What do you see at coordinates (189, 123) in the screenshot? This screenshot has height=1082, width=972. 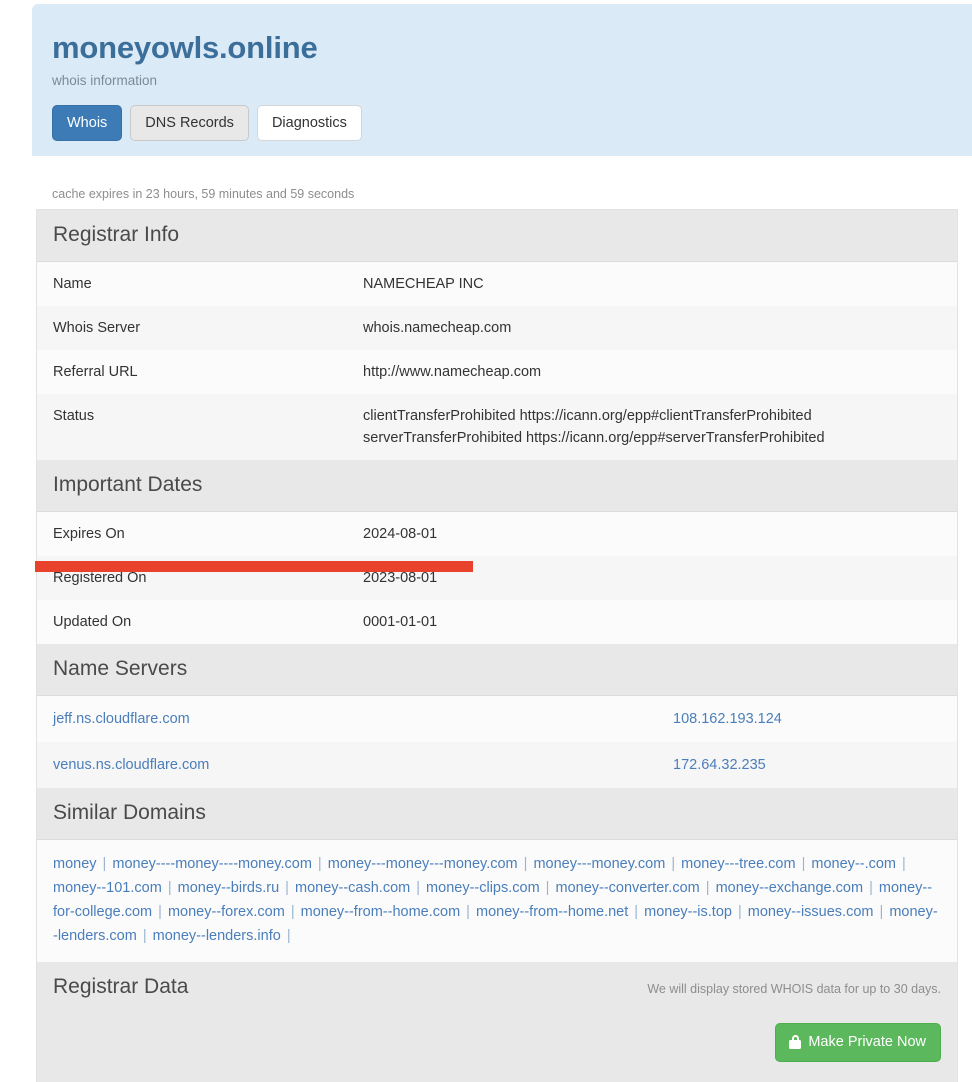 I see `tab-dns-records: DNS Records` at bounding box center [189, 123].